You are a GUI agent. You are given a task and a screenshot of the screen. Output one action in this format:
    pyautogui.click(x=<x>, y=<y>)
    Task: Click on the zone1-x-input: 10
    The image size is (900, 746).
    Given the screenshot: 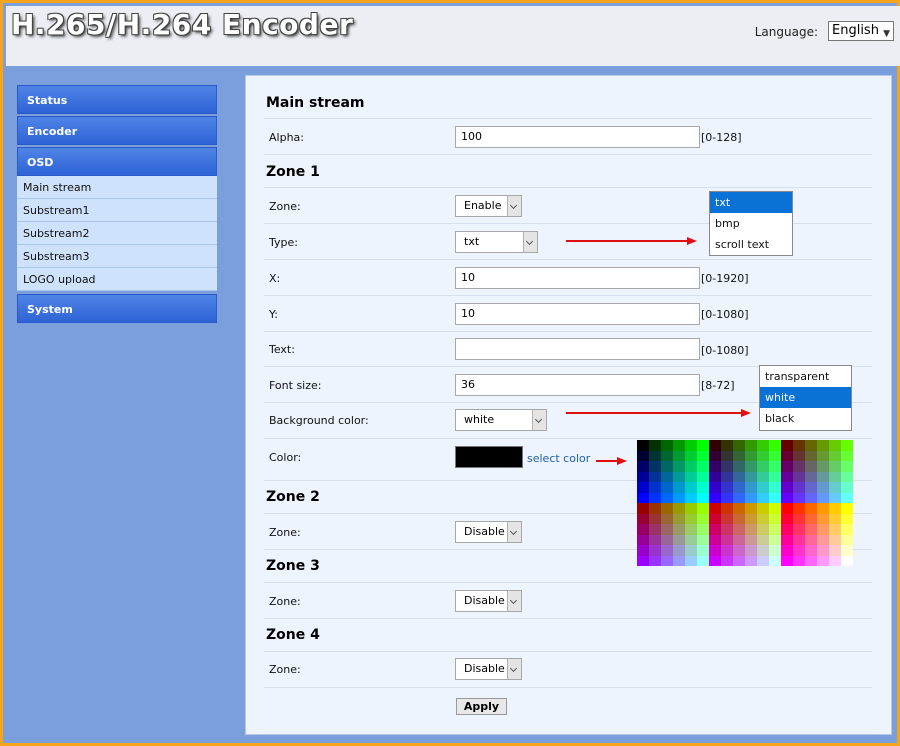 What is the action you would take?
    pyautogui.click(x=577, y=278)
    